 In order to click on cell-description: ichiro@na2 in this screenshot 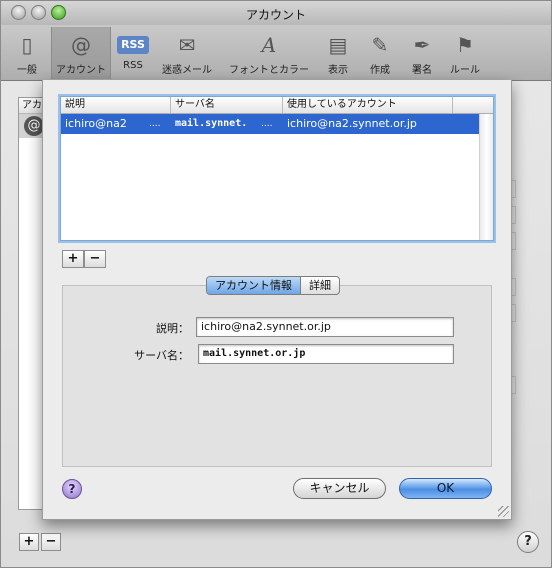, I will do `click(96, 123)`.